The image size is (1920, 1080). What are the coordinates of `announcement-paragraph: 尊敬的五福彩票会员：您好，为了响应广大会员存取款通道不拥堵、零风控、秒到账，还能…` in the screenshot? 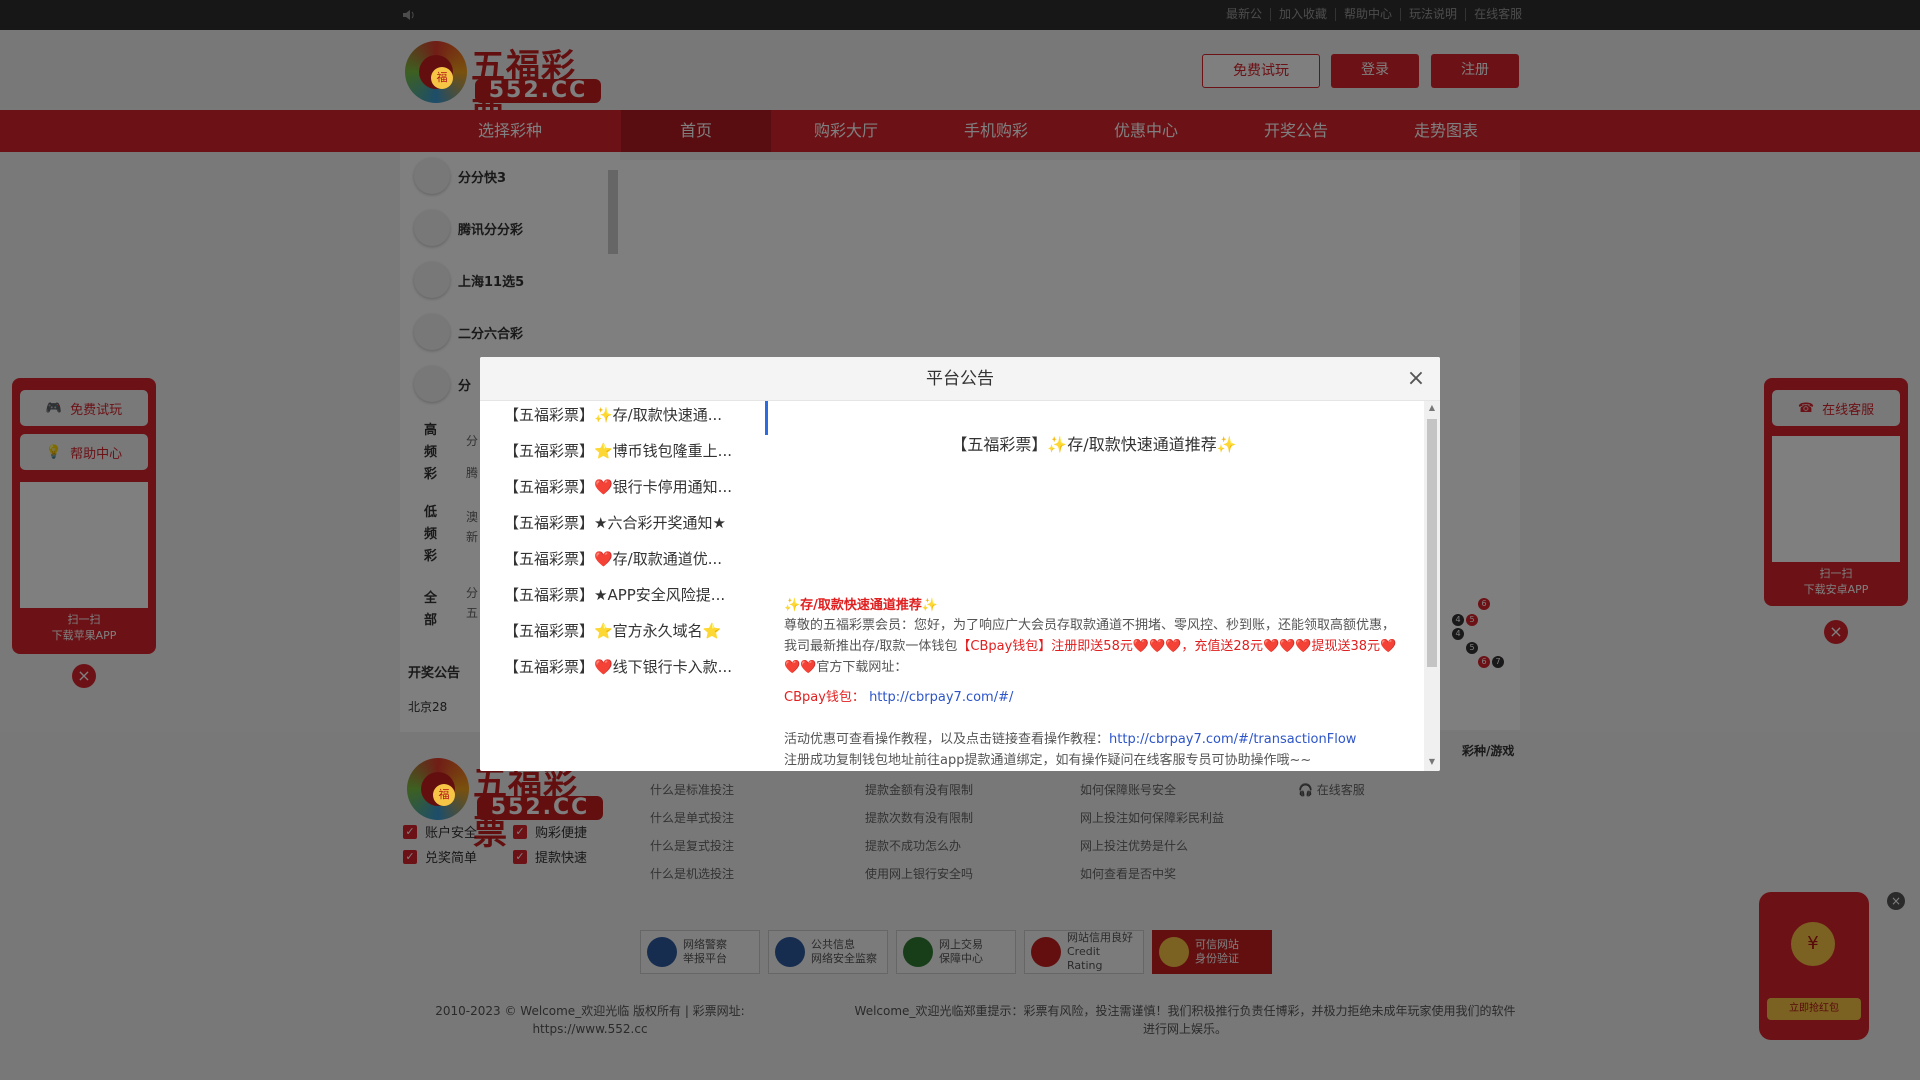 It's located at (1094, 646).